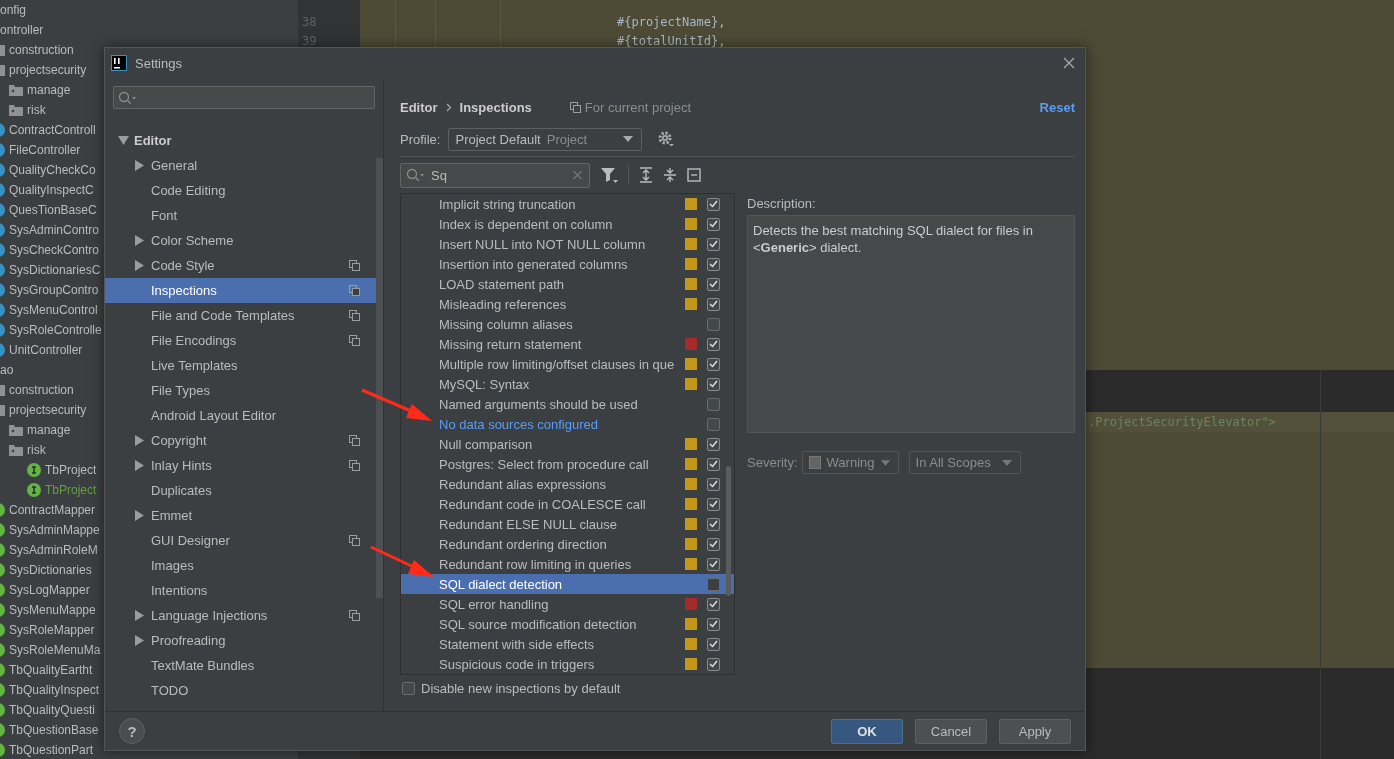  I want to click on tree-item: SysAdminMappe, so click(54, 530).